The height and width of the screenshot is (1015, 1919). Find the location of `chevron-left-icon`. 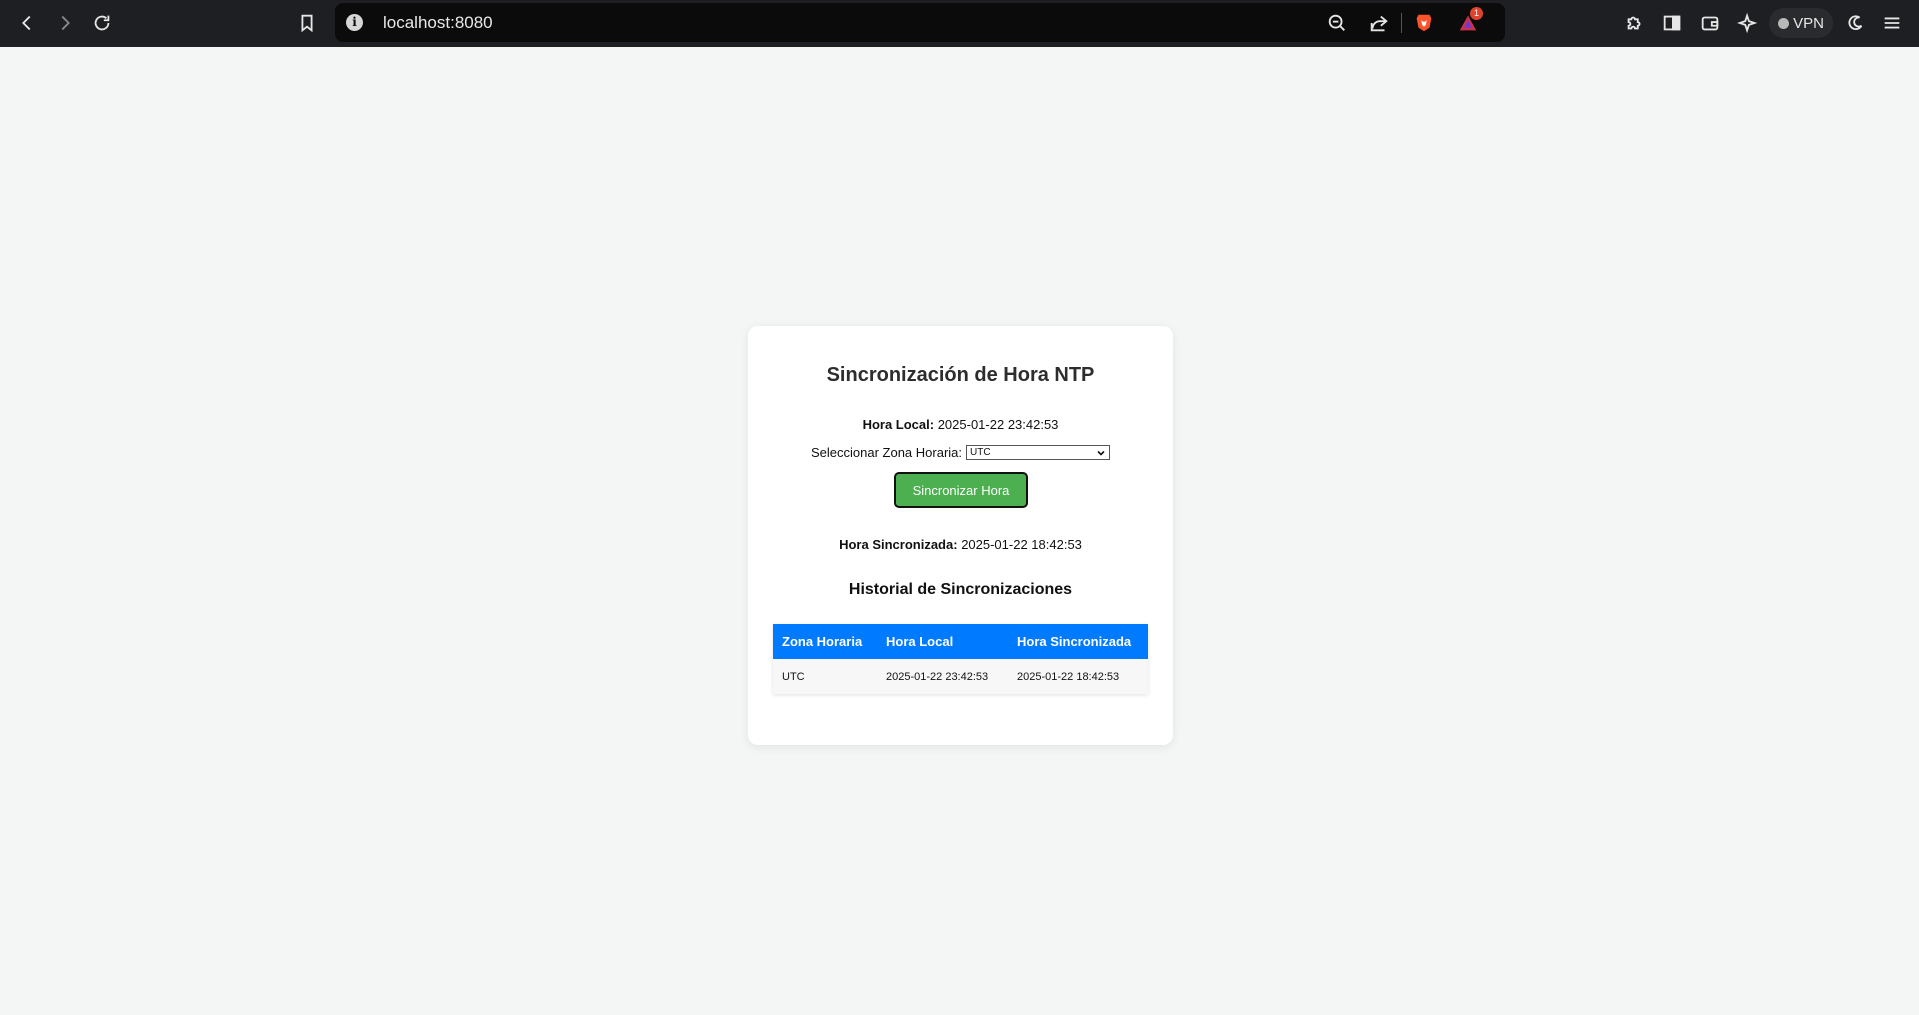

chevron-left-icon is located at coordinates (26, 23).